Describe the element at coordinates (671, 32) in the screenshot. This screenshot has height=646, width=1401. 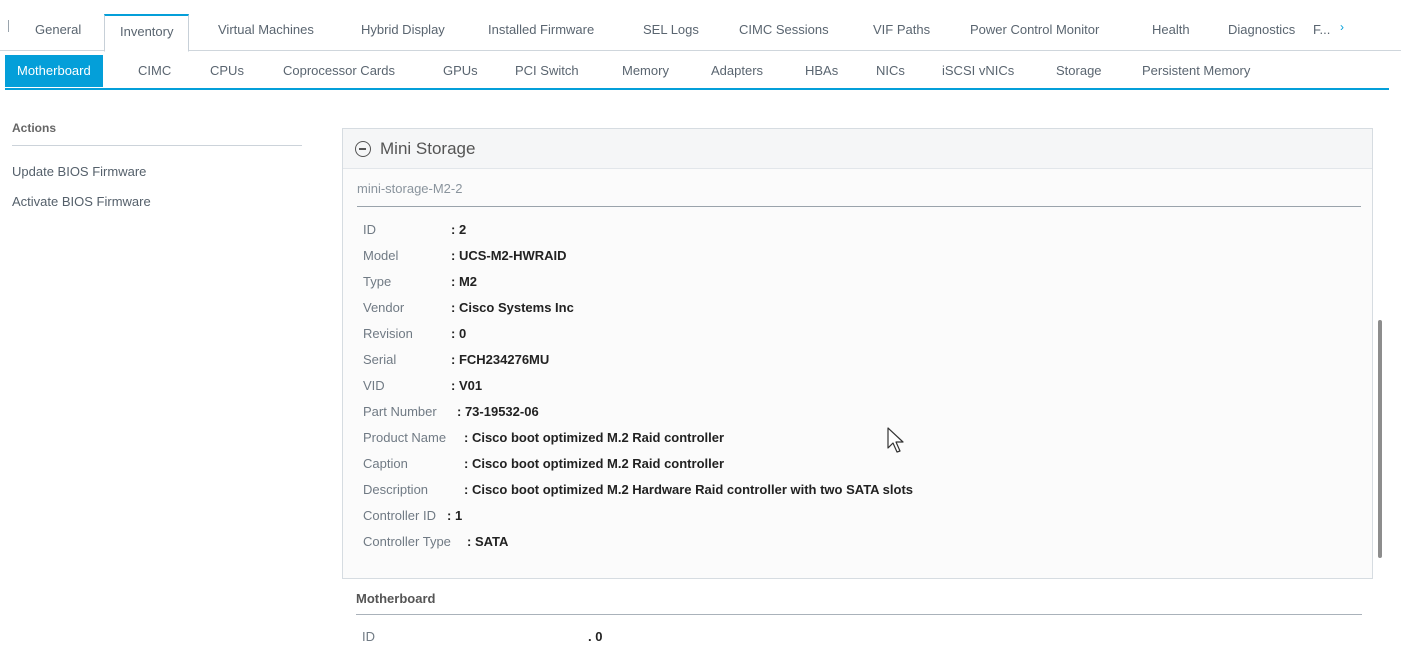
I see `tab-sel-logs: SEL Logs` at that location.